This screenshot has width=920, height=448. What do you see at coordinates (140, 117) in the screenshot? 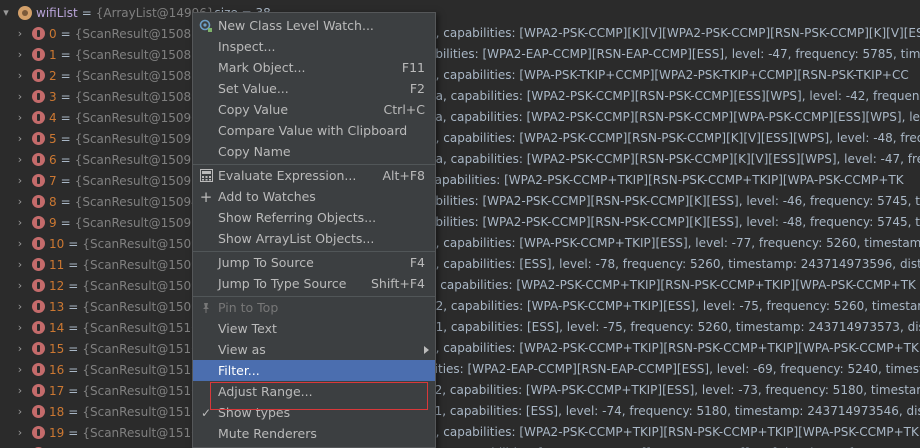
I see `row-ref: {ScanResult@15090}` at bounding box center [140, 117].